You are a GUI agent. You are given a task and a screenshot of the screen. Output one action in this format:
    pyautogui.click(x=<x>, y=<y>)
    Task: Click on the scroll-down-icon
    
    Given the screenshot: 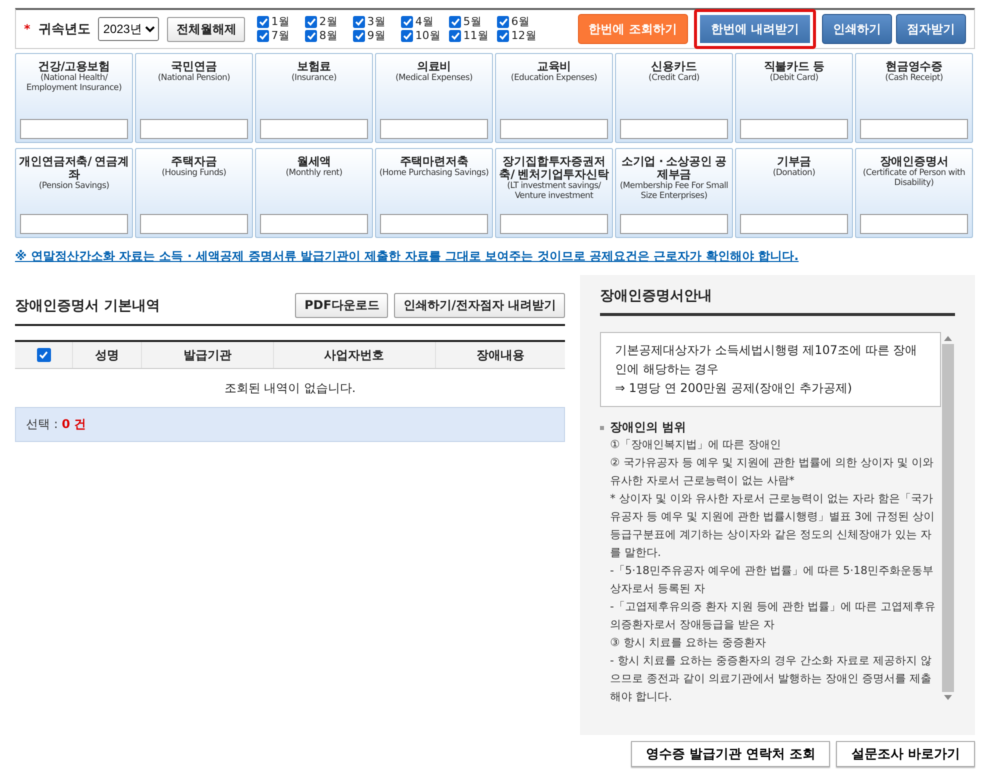 What is the action you would take?
    pyautogui.click(x=948, y=698)
    